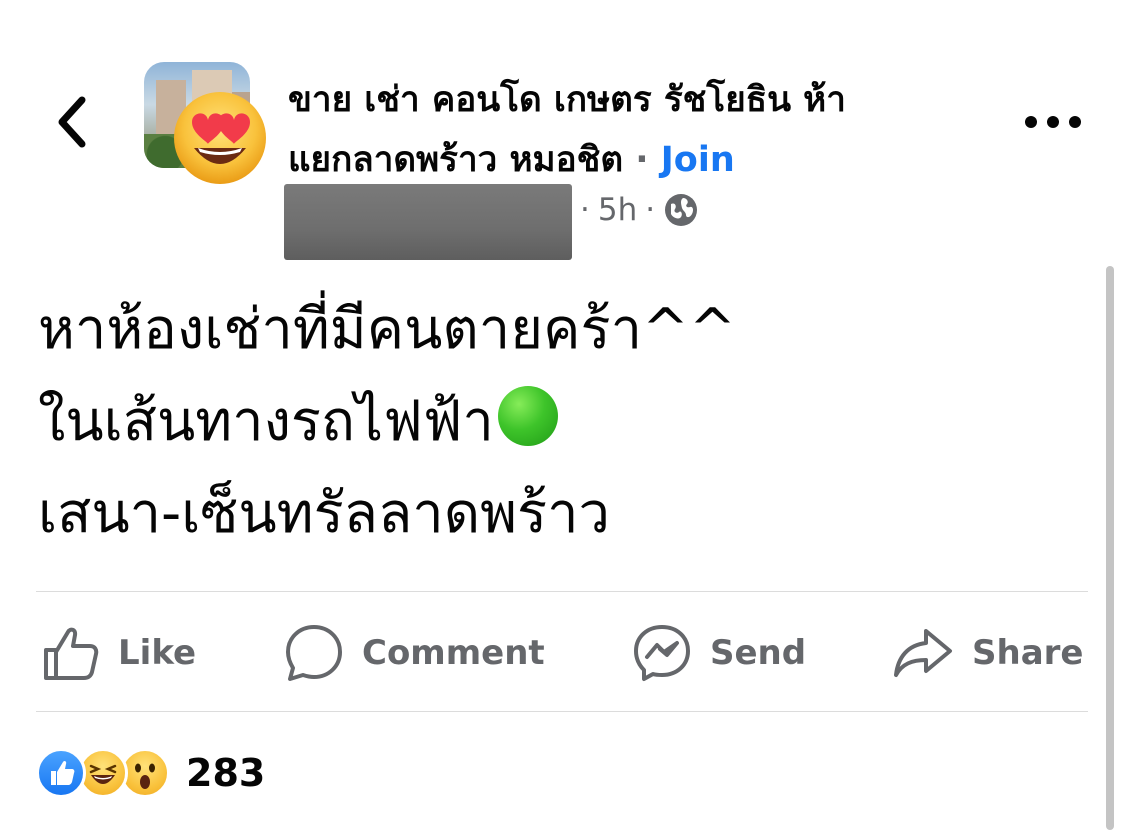  What do you see at coordinates (314, 653) in the screenshot?
I see `comment-bubble-icon` at bounding box center [314, 653].